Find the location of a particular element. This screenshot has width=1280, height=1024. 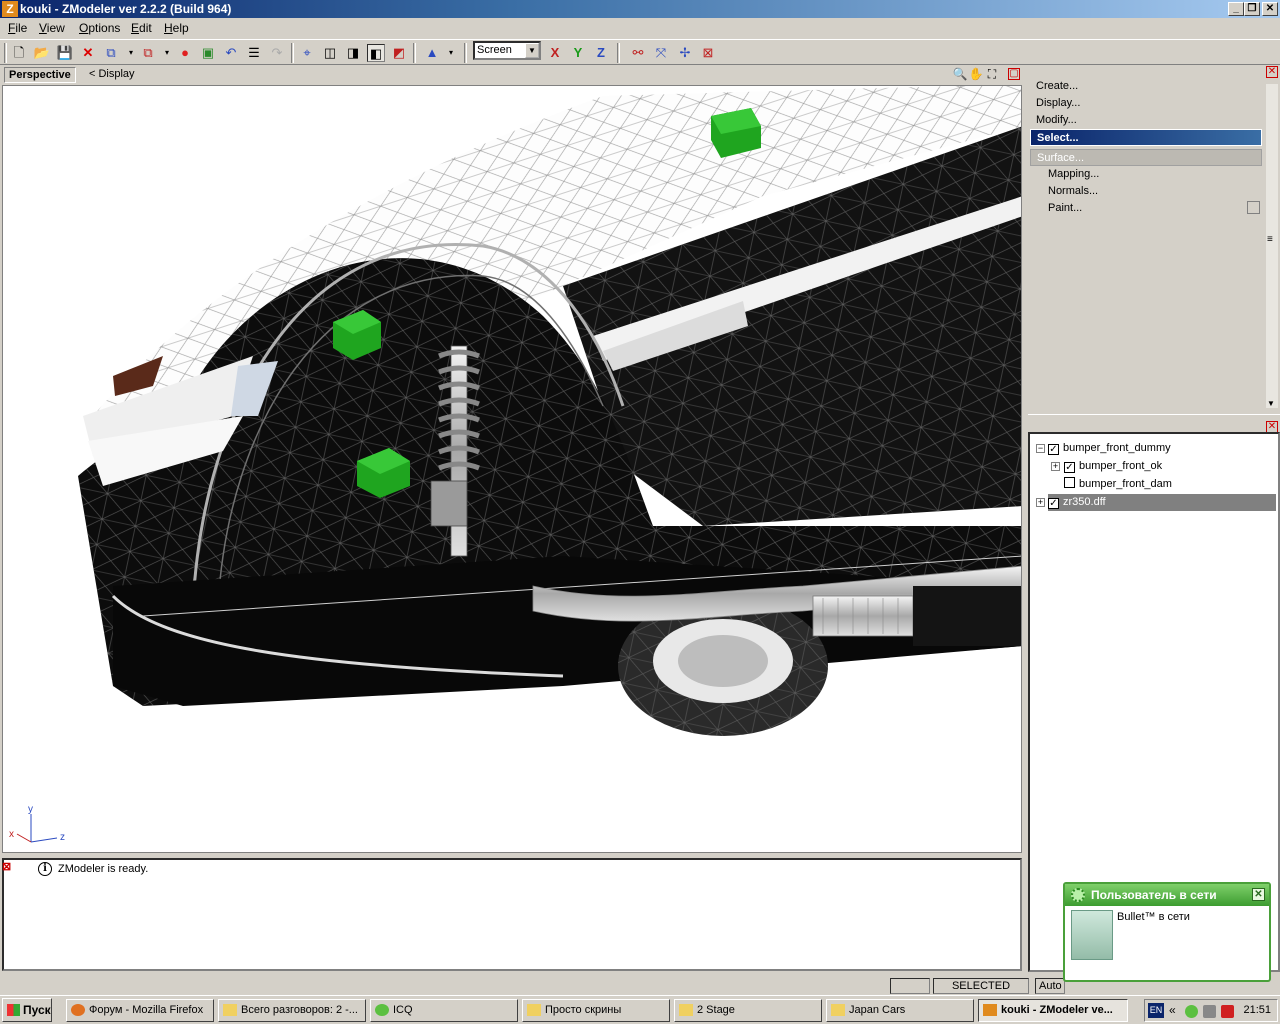

collapse-icon: − is located at coordinates (1040, 448).